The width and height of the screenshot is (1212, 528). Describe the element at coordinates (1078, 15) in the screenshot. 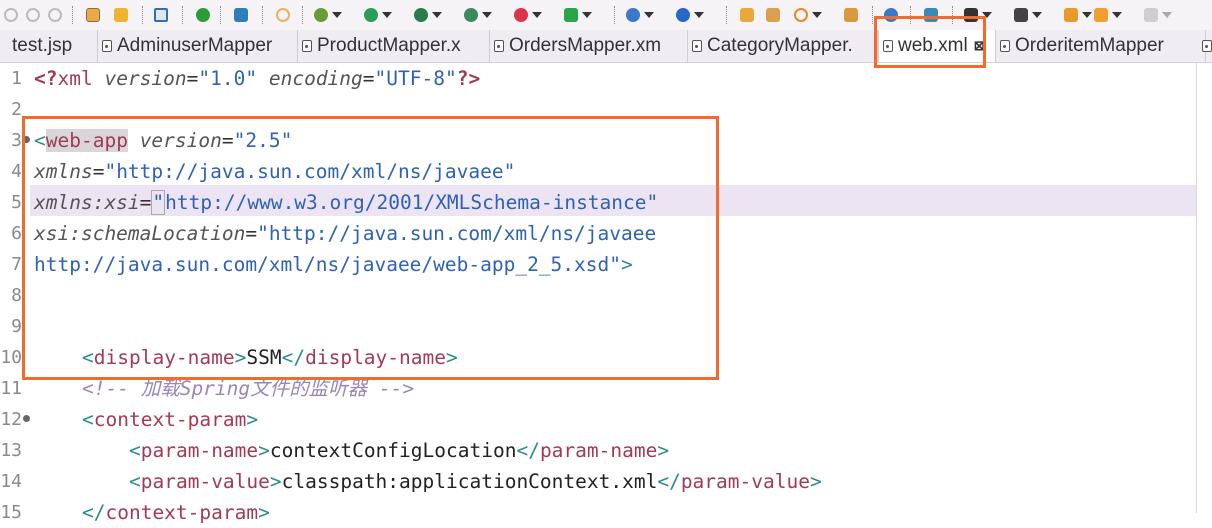

I see `prev-annotation-icon` at that location.